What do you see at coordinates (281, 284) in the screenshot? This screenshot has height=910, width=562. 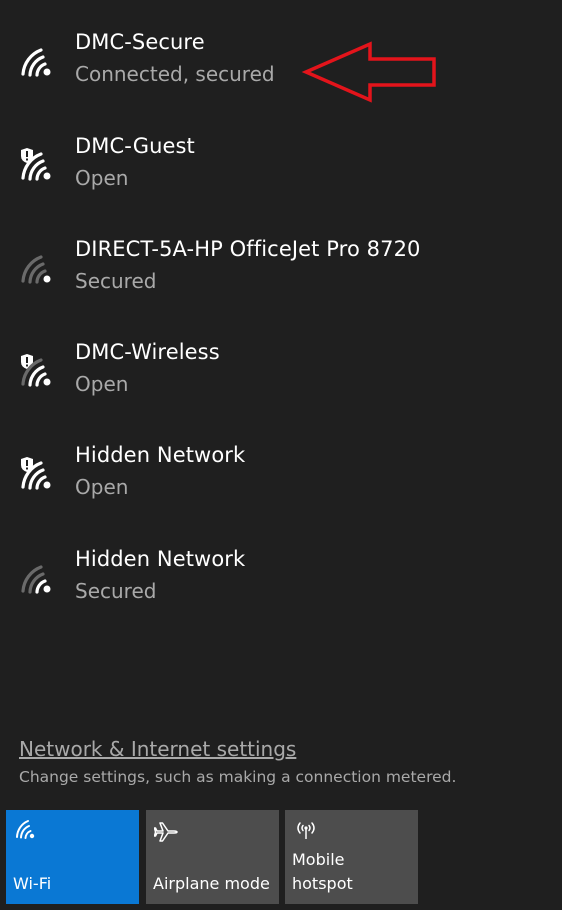 I see `network-item-direct-hp: DIRECT-5A-HP OfficeJet Pro 8720 Secured` at bounding box center [281, 284].